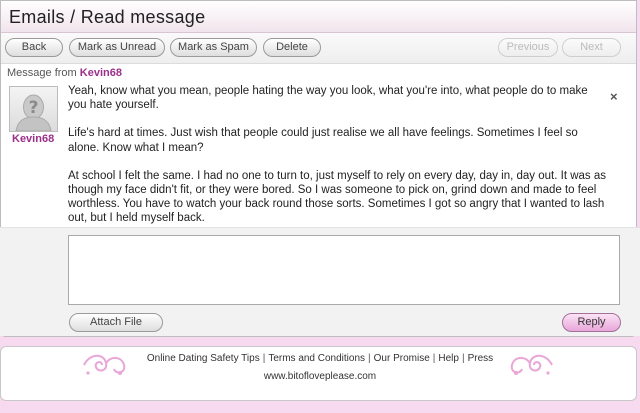  I want to click on sender-avatar: ?, so click(33, 109).